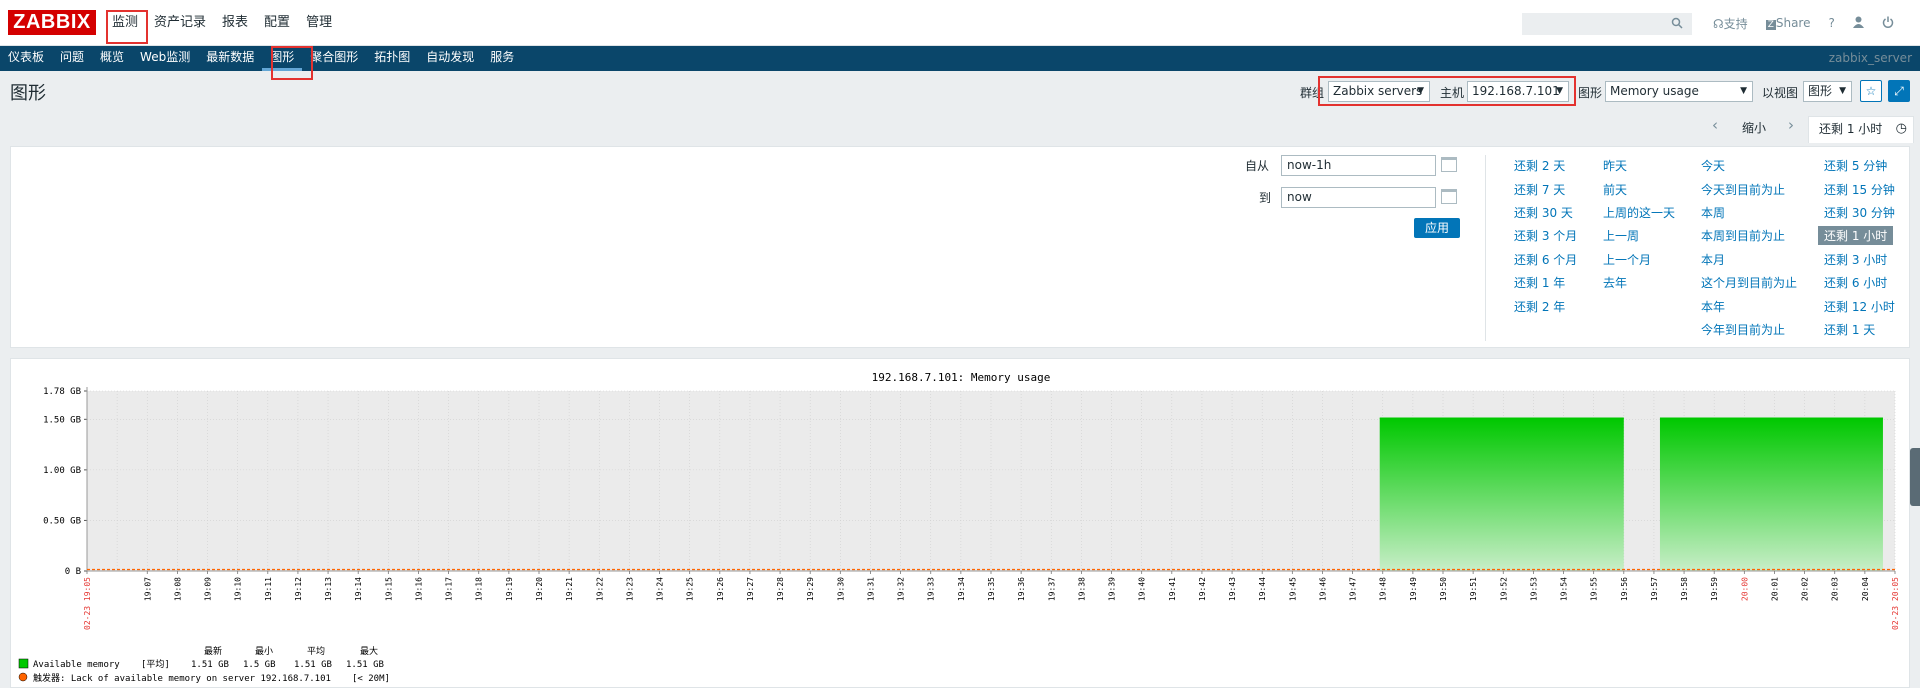  What do you see at coordinates (112, 58) in the screenshot?
I see `sub-menu-item-overview: 概览` at bounding box center [112, 58].